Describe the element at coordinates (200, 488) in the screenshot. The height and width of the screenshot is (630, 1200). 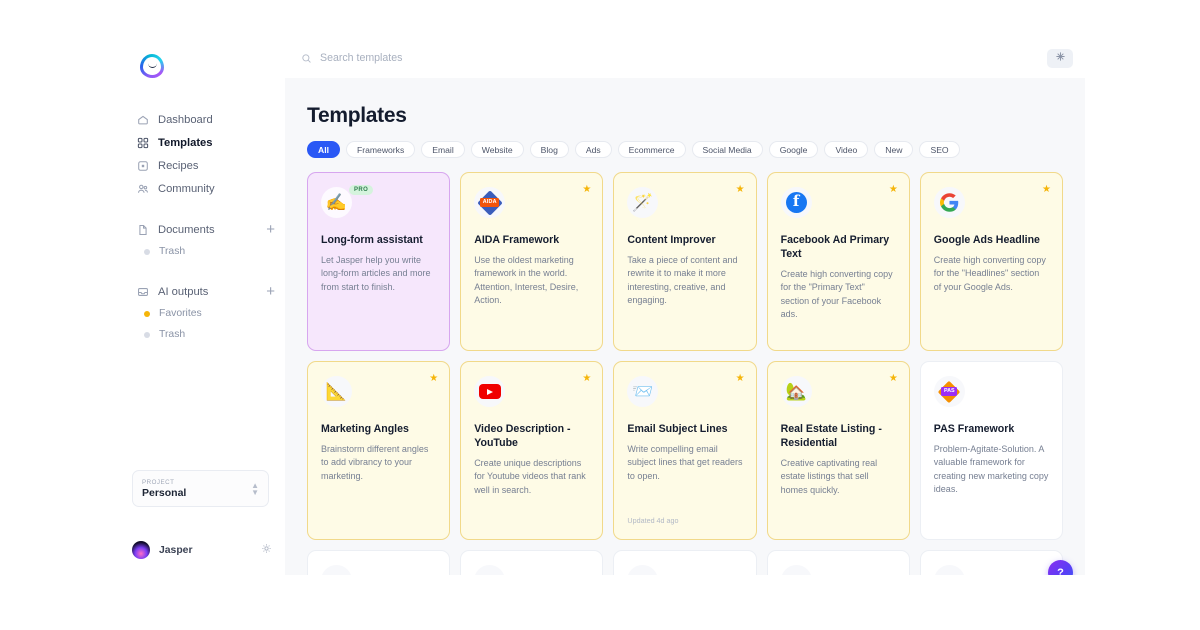
I see `project-selector: PROJECT Personal ▲ ▼` at that location.